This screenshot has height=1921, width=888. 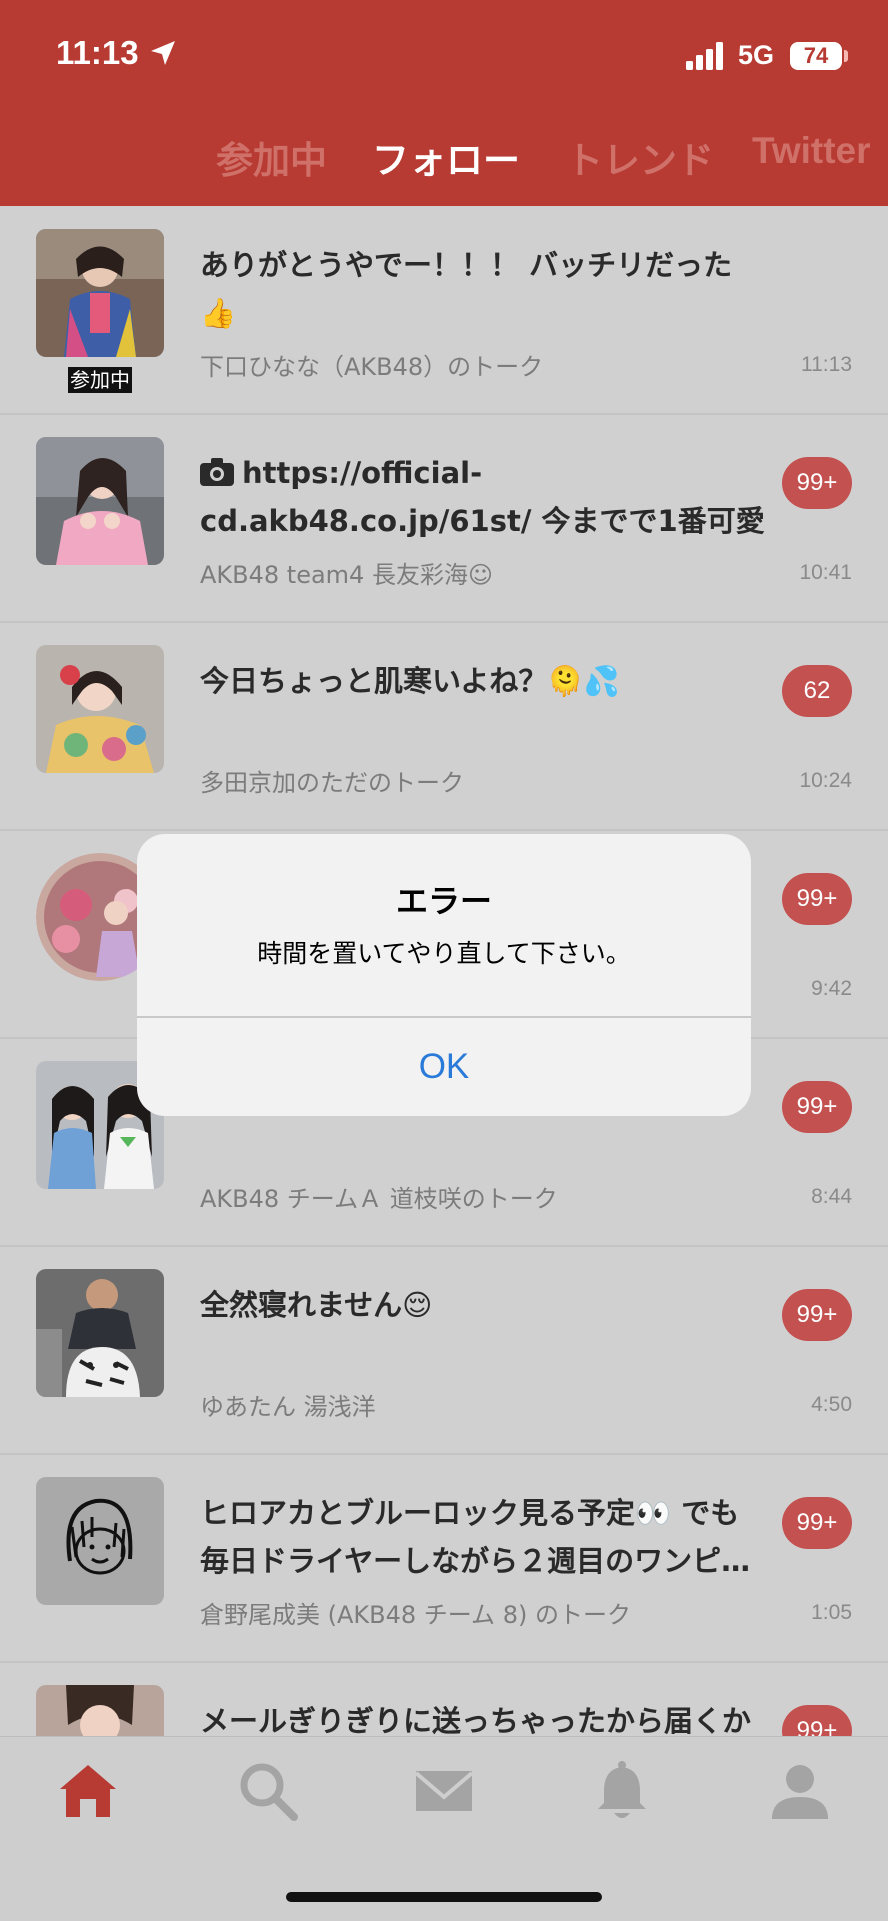 What do you see at coordinates (831, 1196) in the screenshot?
I see `timestamp: 8:44` at bounding box center [831, 1196].